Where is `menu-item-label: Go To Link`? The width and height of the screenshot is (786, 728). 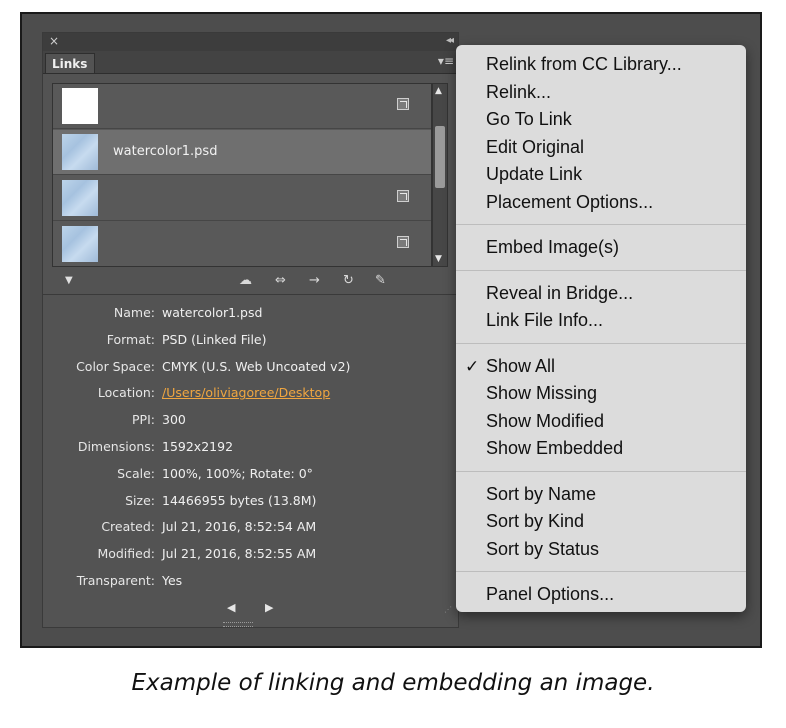
menu-item-label: Go To Link is located at coordinates (529, 119).